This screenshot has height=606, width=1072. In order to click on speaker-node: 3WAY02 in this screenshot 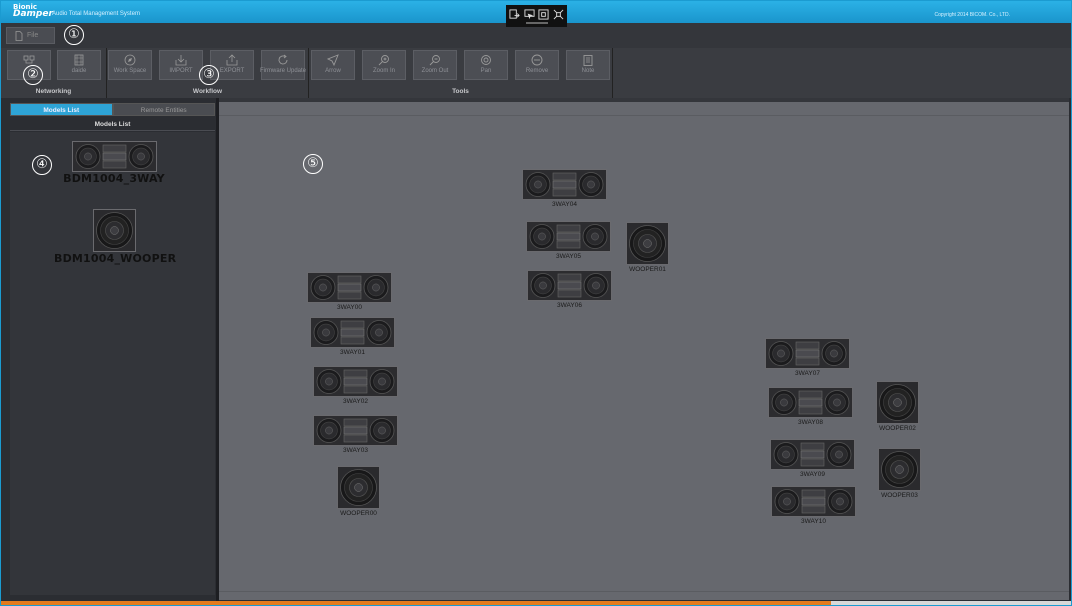, I will do `click(355, 385)`.